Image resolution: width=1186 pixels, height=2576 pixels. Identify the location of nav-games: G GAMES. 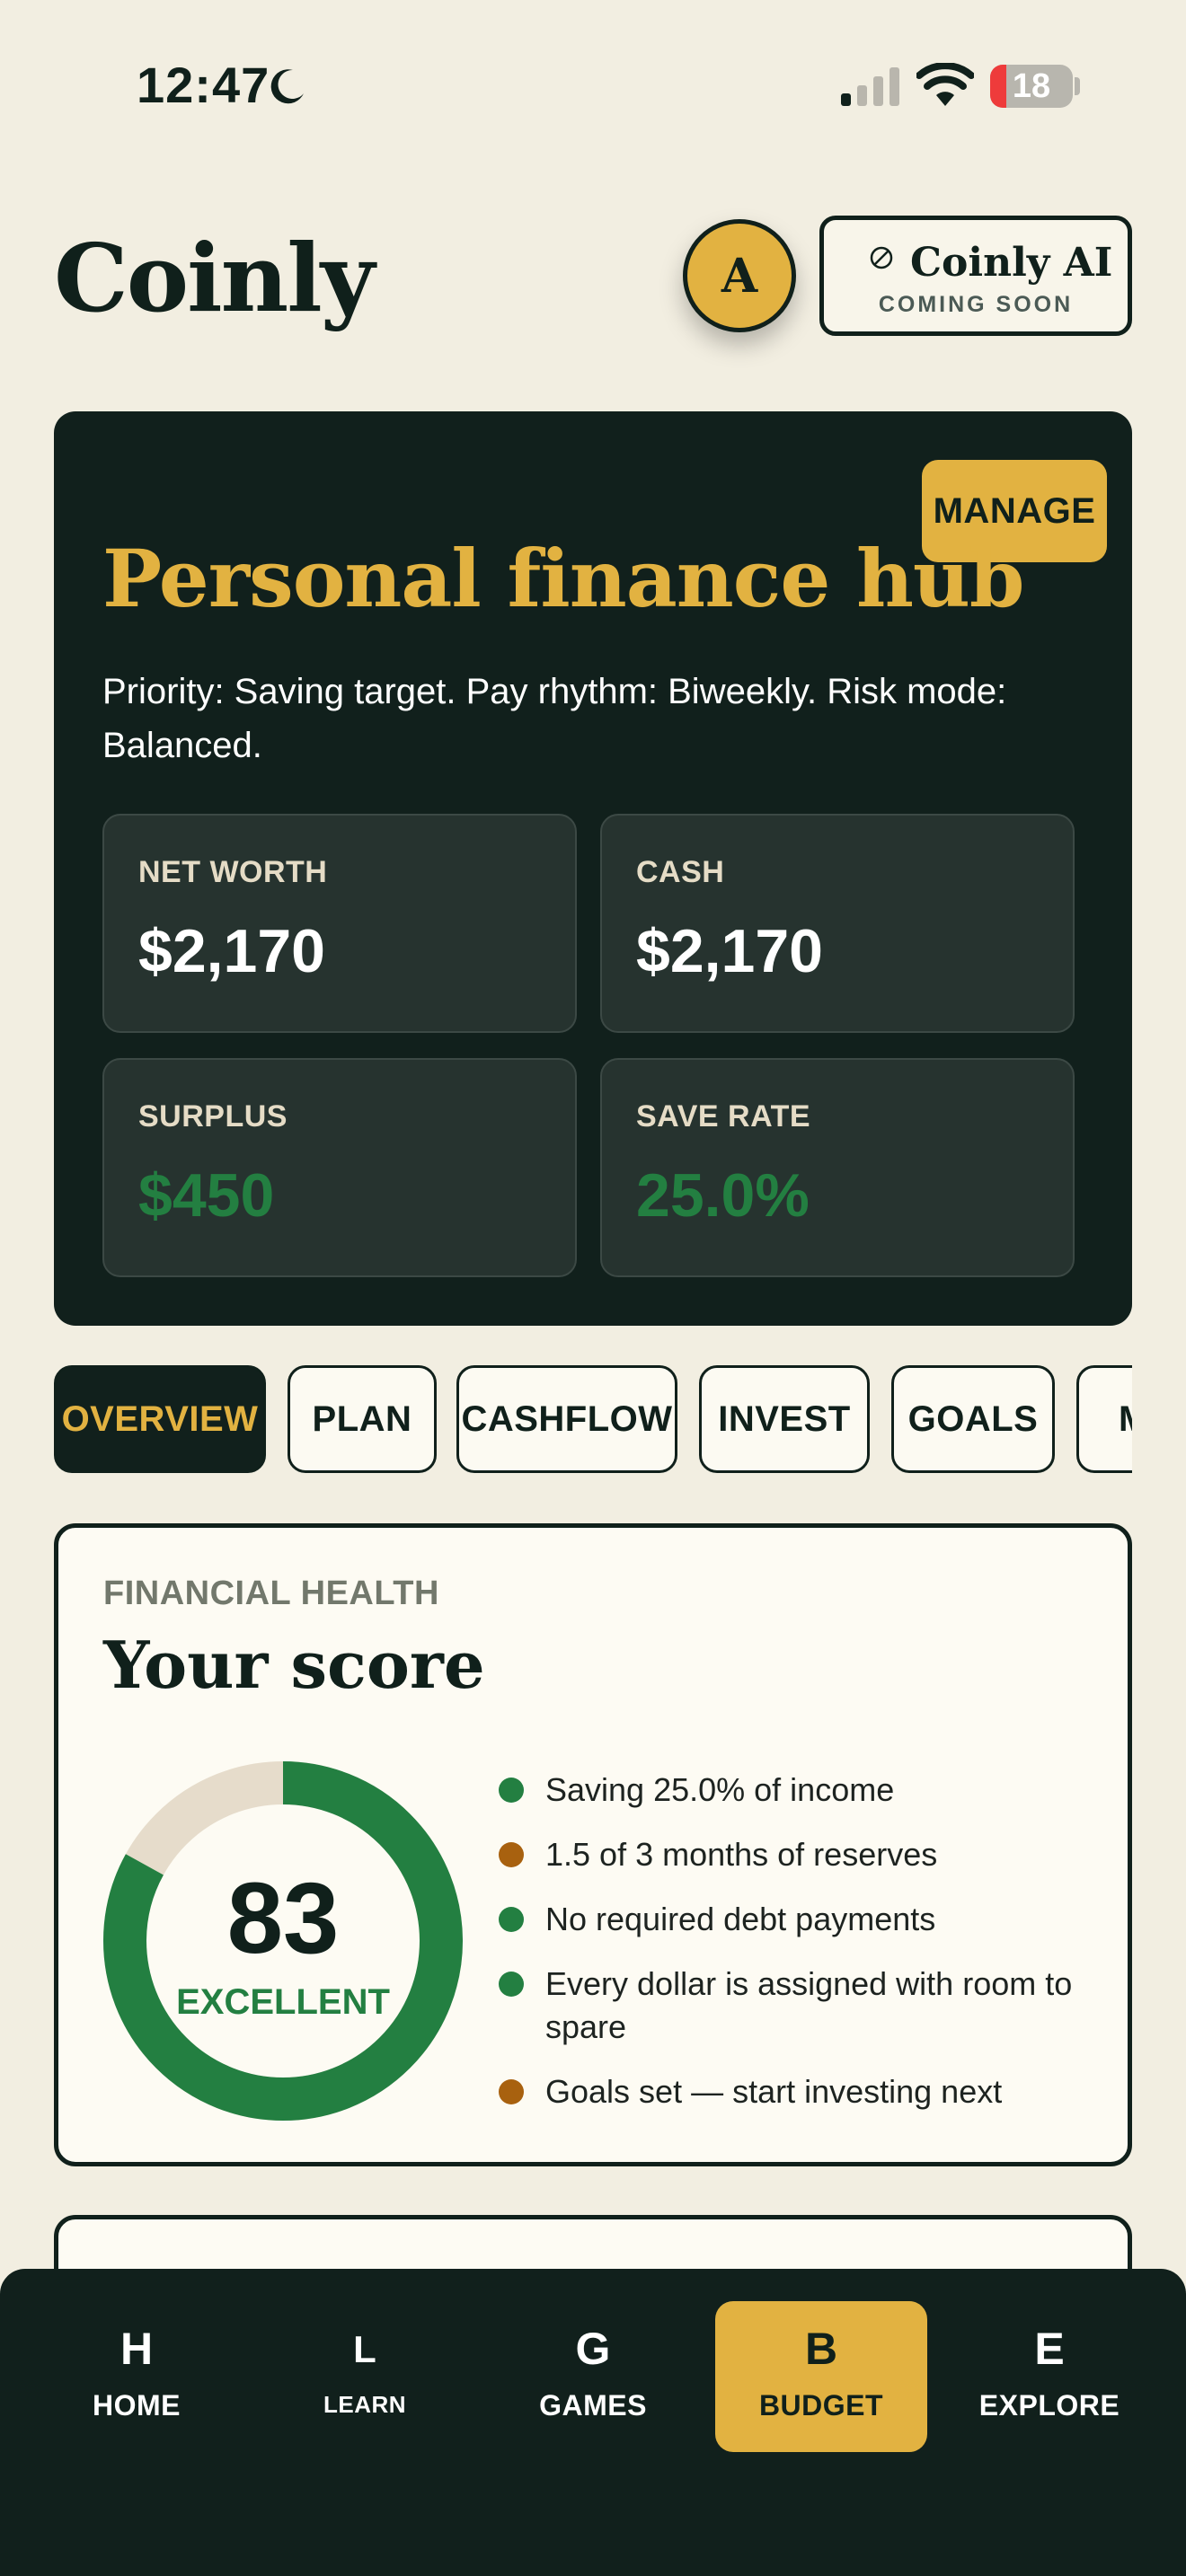
(593, 2376).